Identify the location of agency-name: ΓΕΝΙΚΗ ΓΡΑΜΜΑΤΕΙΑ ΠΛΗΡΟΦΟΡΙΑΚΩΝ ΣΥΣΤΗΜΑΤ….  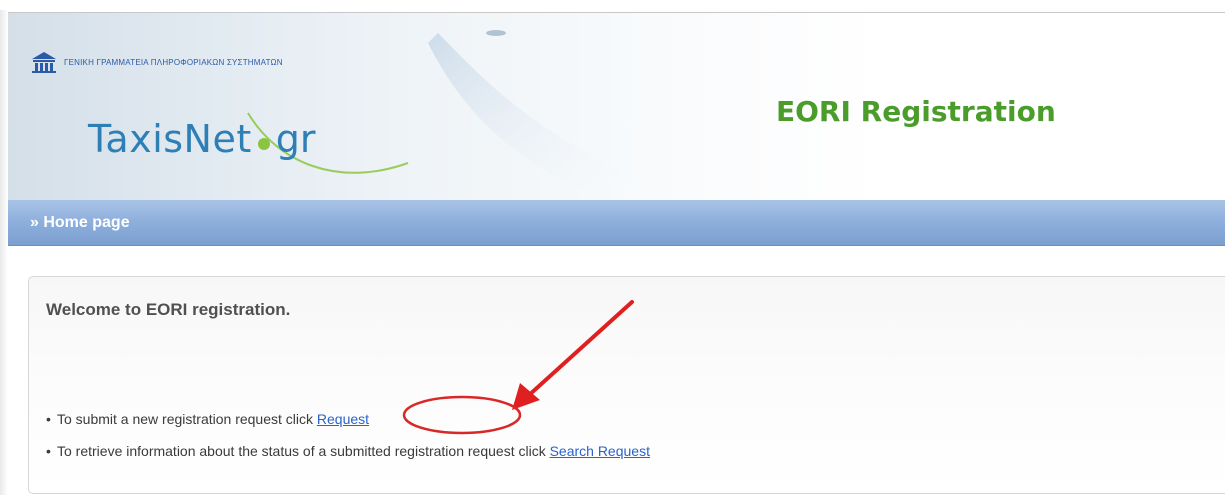
(173, 62).